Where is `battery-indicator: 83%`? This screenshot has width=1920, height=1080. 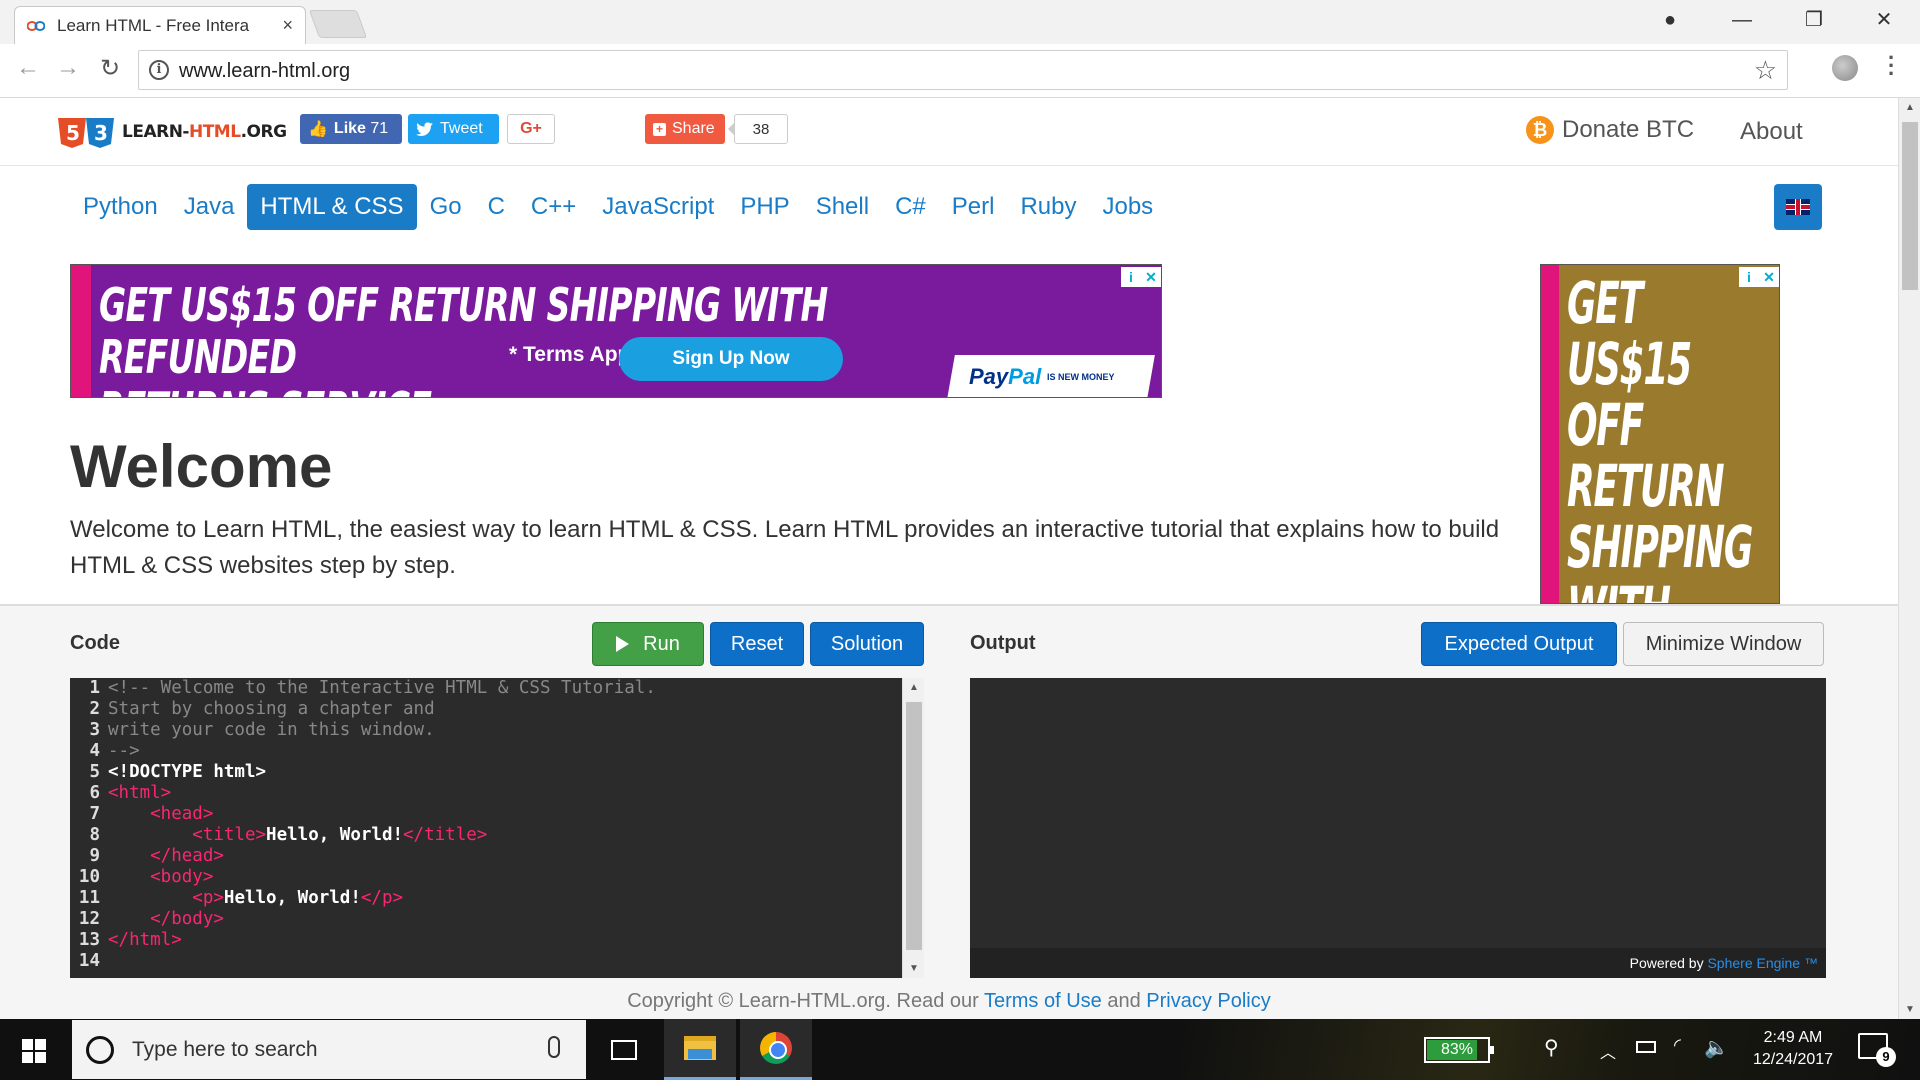
battery-indicator: 83% is located at coordinates (1459, 1050).